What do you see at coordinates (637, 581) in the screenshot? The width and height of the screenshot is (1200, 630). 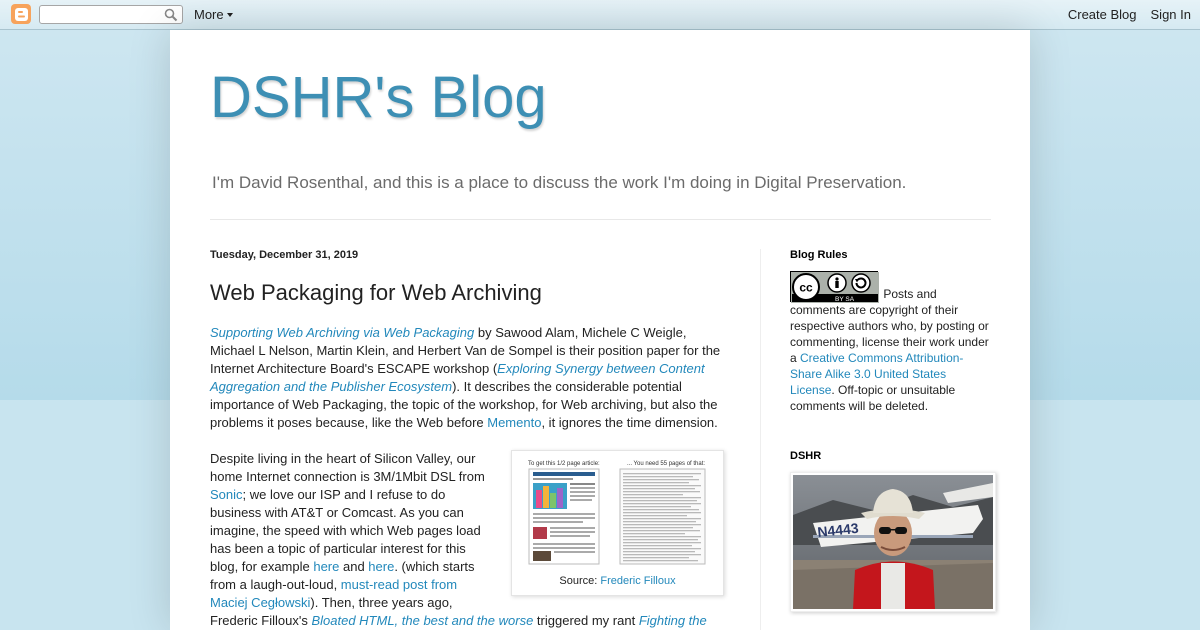 I see `filloux-source-link: Frederic Filloux` at bounding box center [637, 581].